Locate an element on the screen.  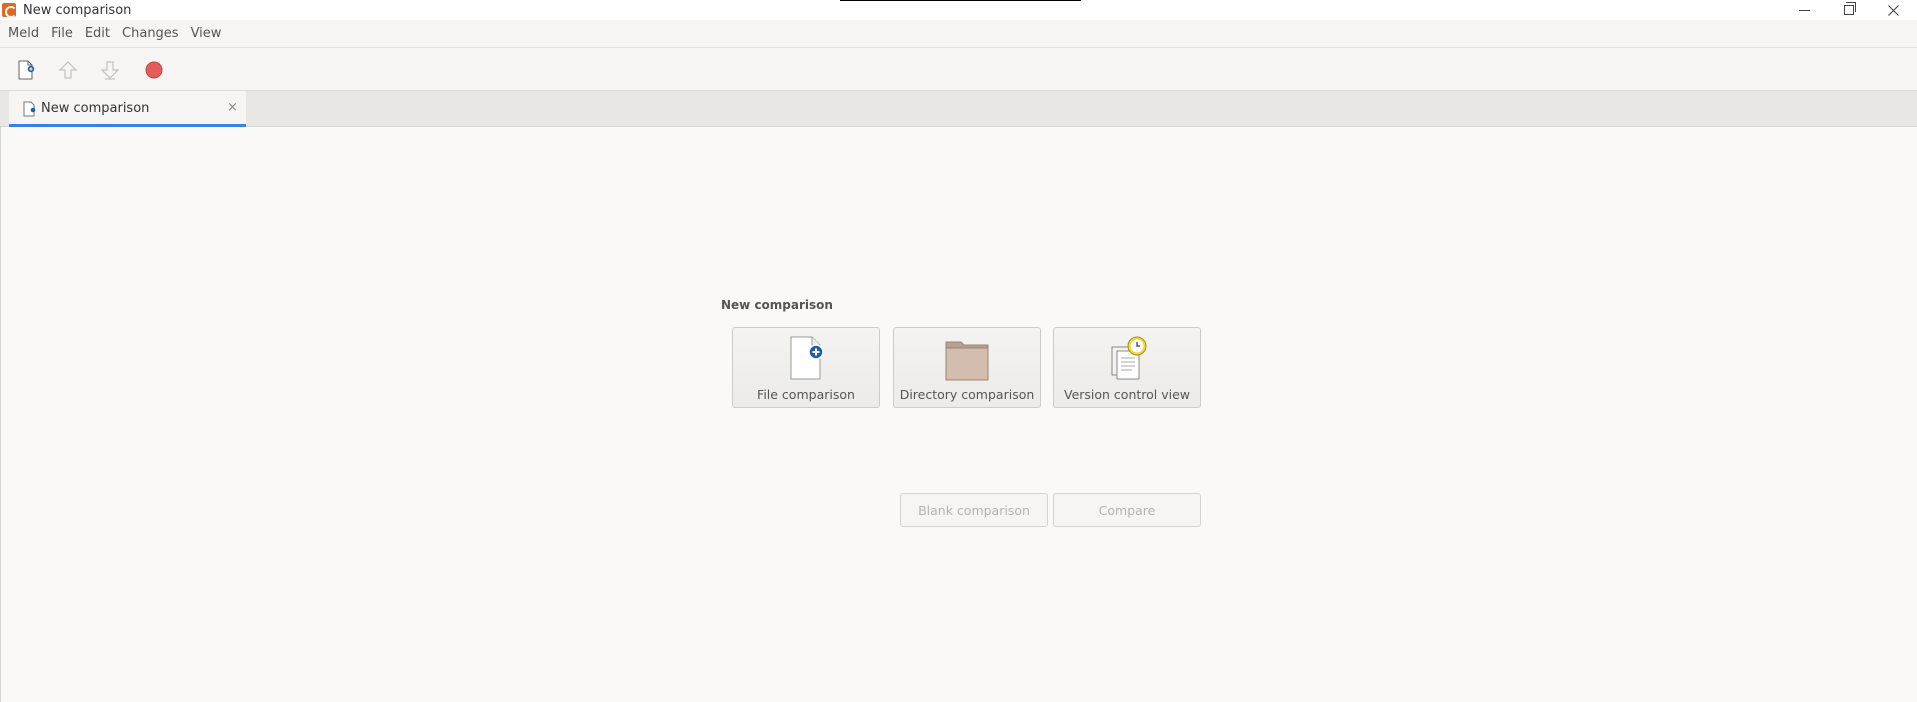
window-title: New comparison is located at coordinates (77, 10).